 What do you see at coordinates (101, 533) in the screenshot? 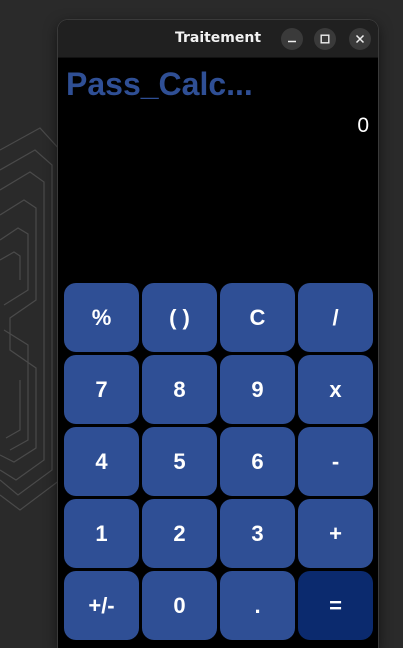
I see `key-1: 1` at bounding box center [101, 533].